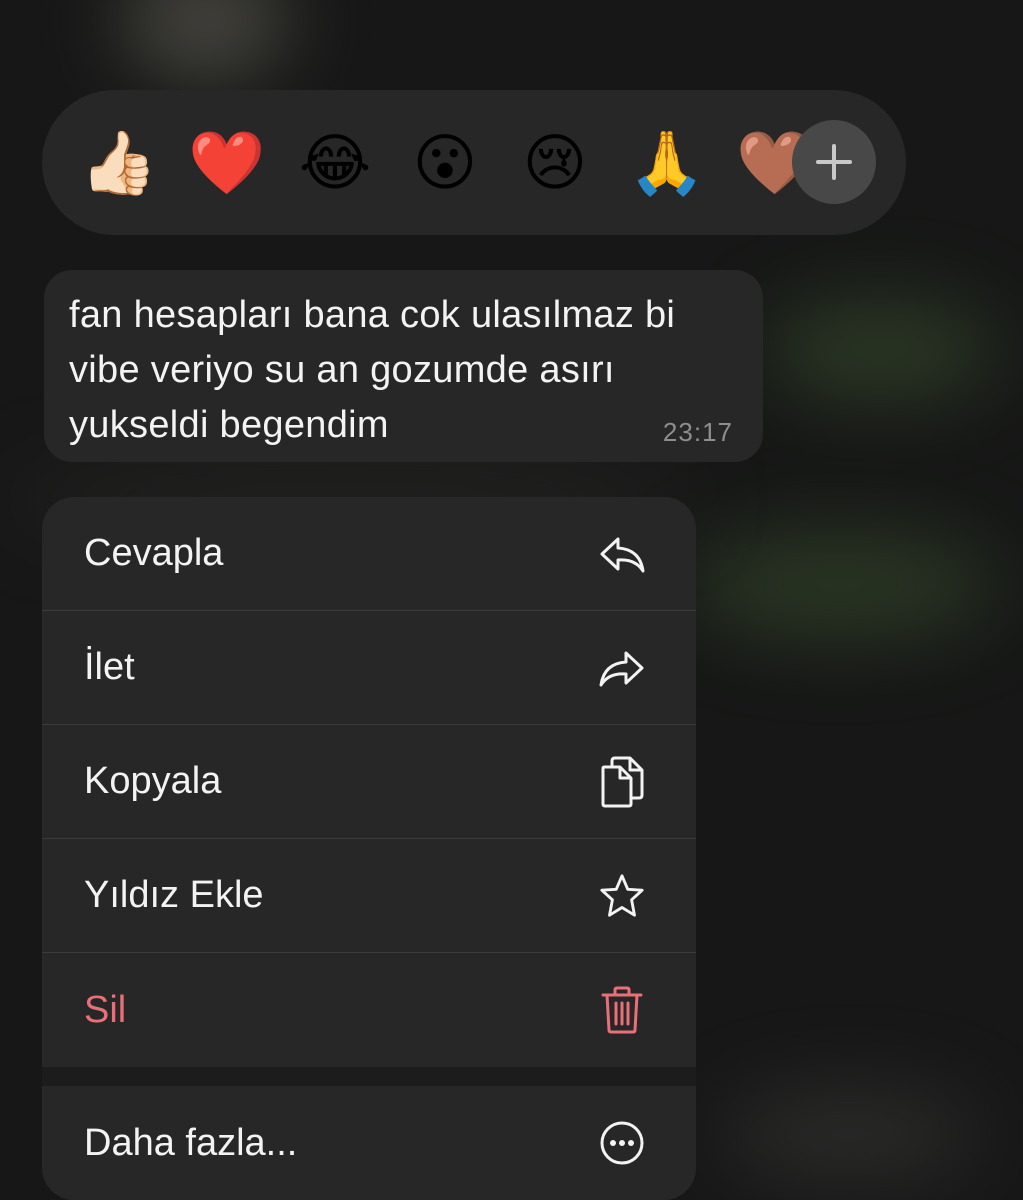  What do you see at coordinates (622, 1143) in the screenshot?
I see `more-icon` at bounding box center [622, 1143].